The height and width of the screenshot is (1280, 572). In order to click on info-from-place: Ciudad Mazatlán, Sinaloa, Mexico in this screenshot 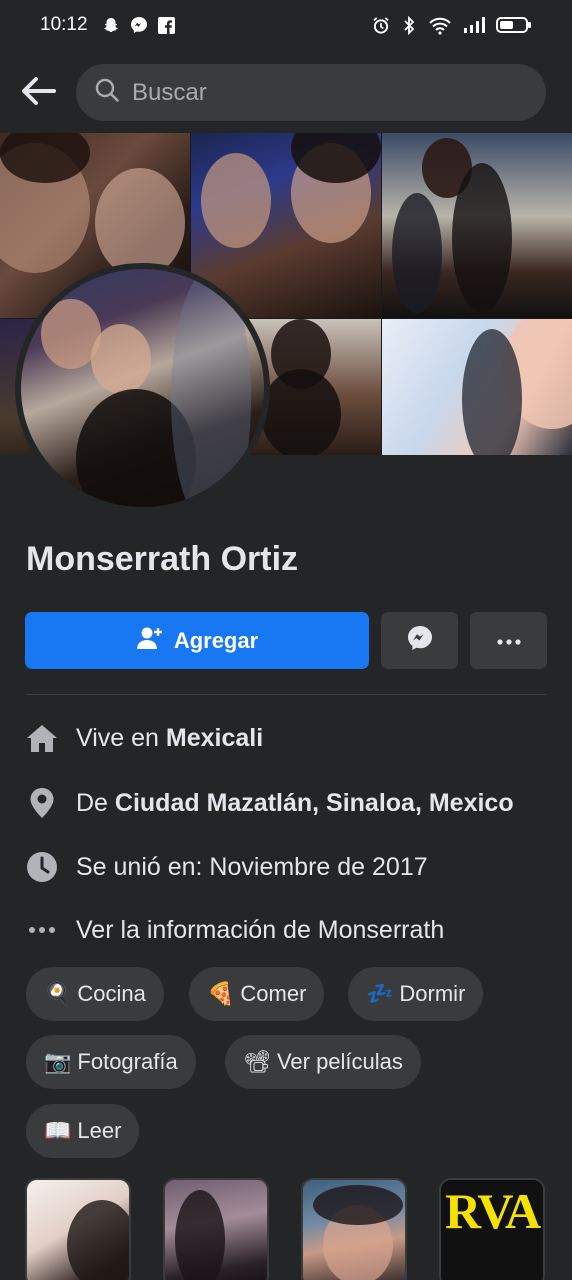, I will do `click(314, 803)`.